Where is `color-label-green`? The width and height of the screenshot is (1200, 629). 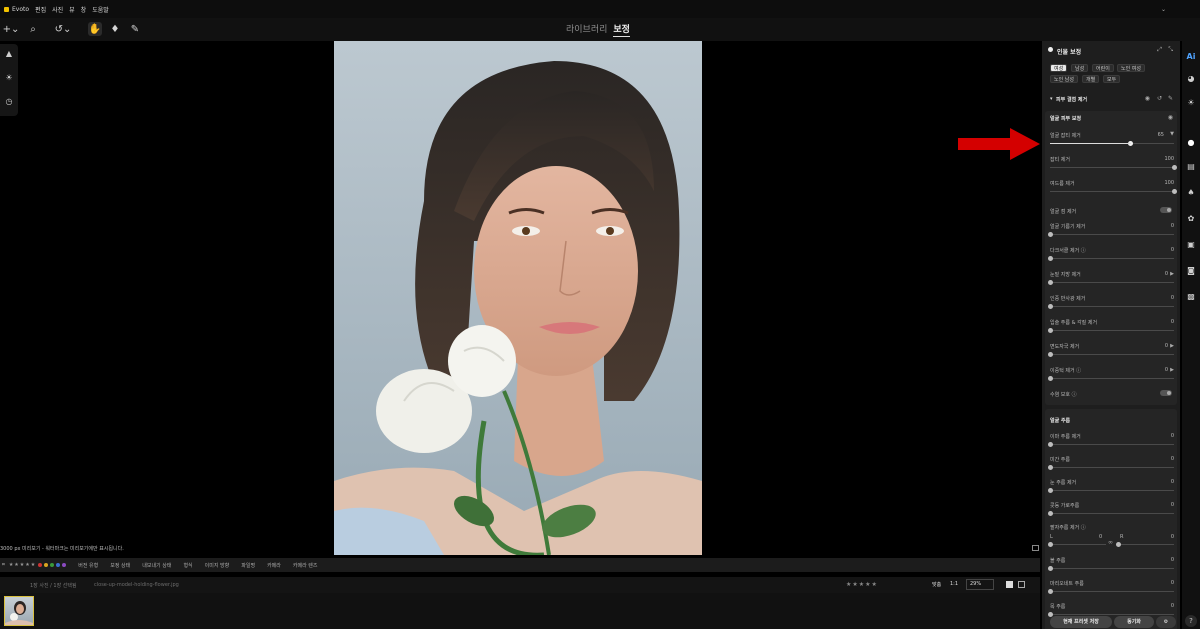 color-label-green is located at coordinates (52, 565).